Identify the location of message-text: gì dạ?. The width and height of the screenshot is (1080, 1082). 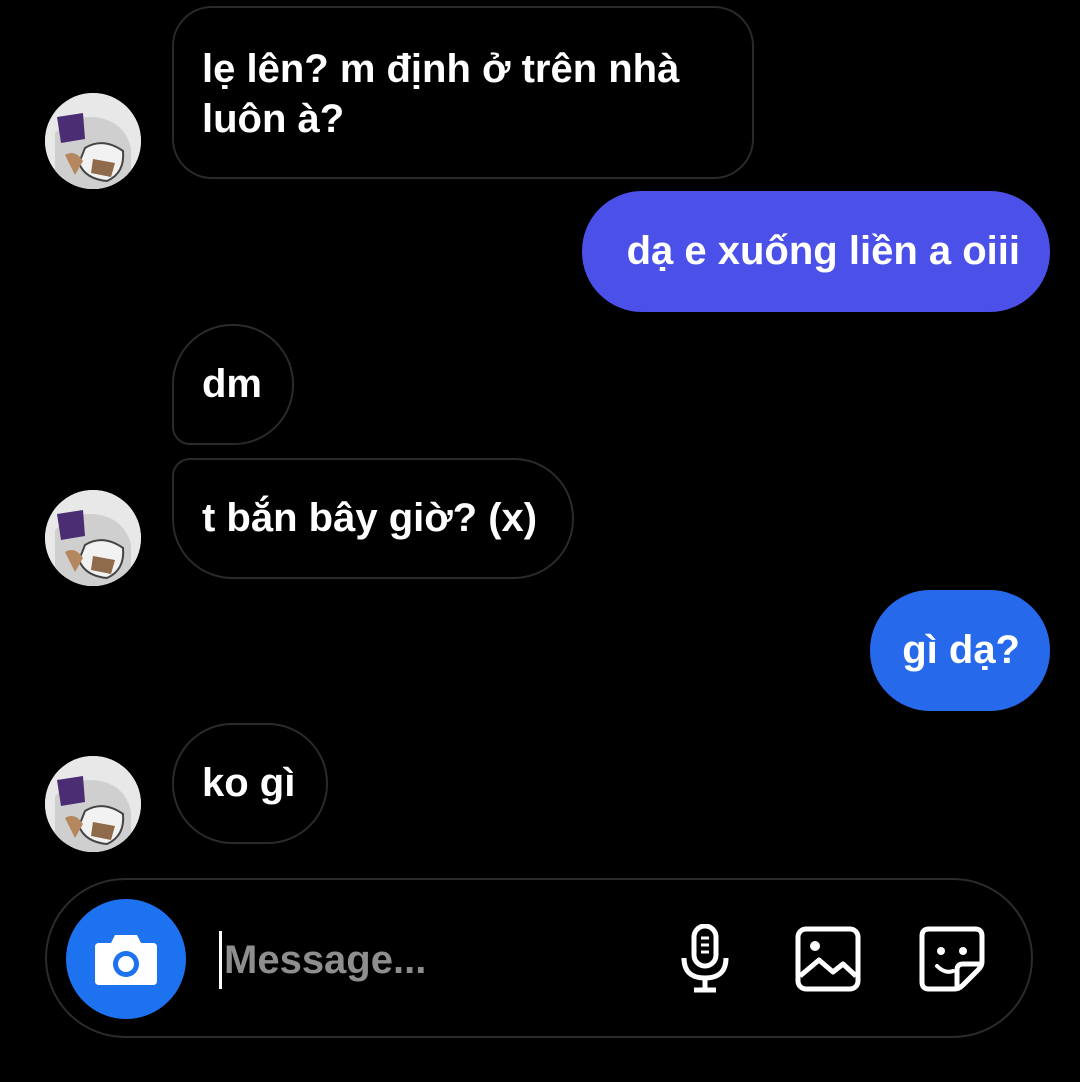
(961, 650).